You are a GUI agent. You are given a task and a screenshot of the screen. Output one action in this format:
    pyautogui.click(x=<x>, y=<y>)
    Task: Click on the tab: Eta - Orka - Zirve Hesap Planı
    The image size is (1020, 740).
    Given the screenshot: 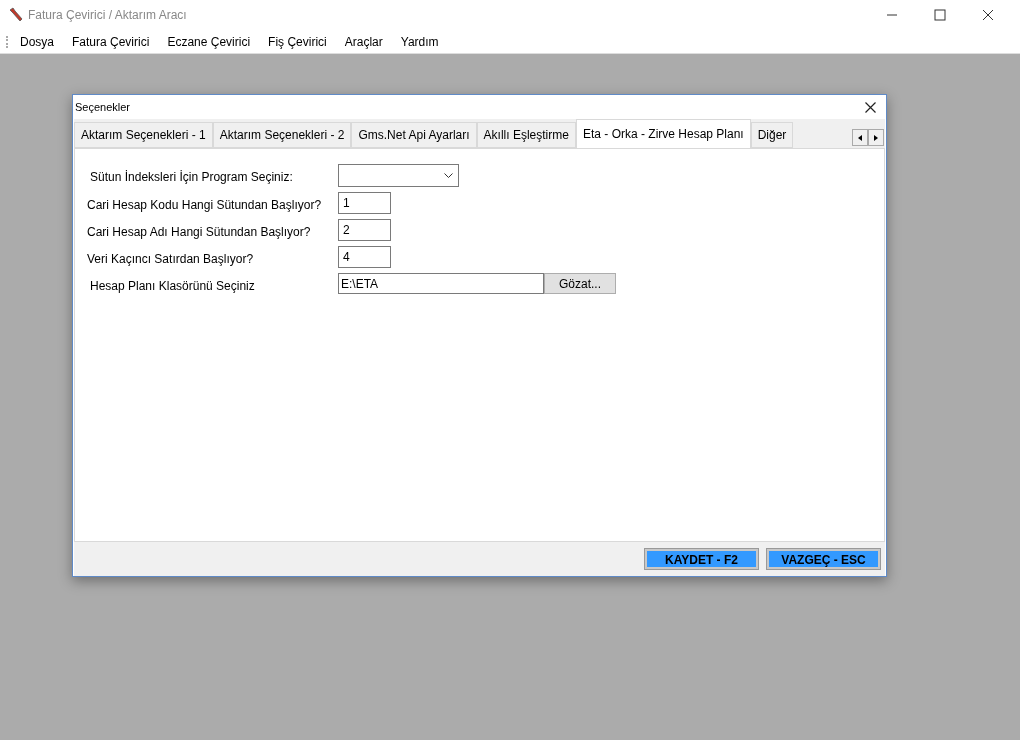 What is the action you would take?
    pyautogui.click(x=663, y=133)
    